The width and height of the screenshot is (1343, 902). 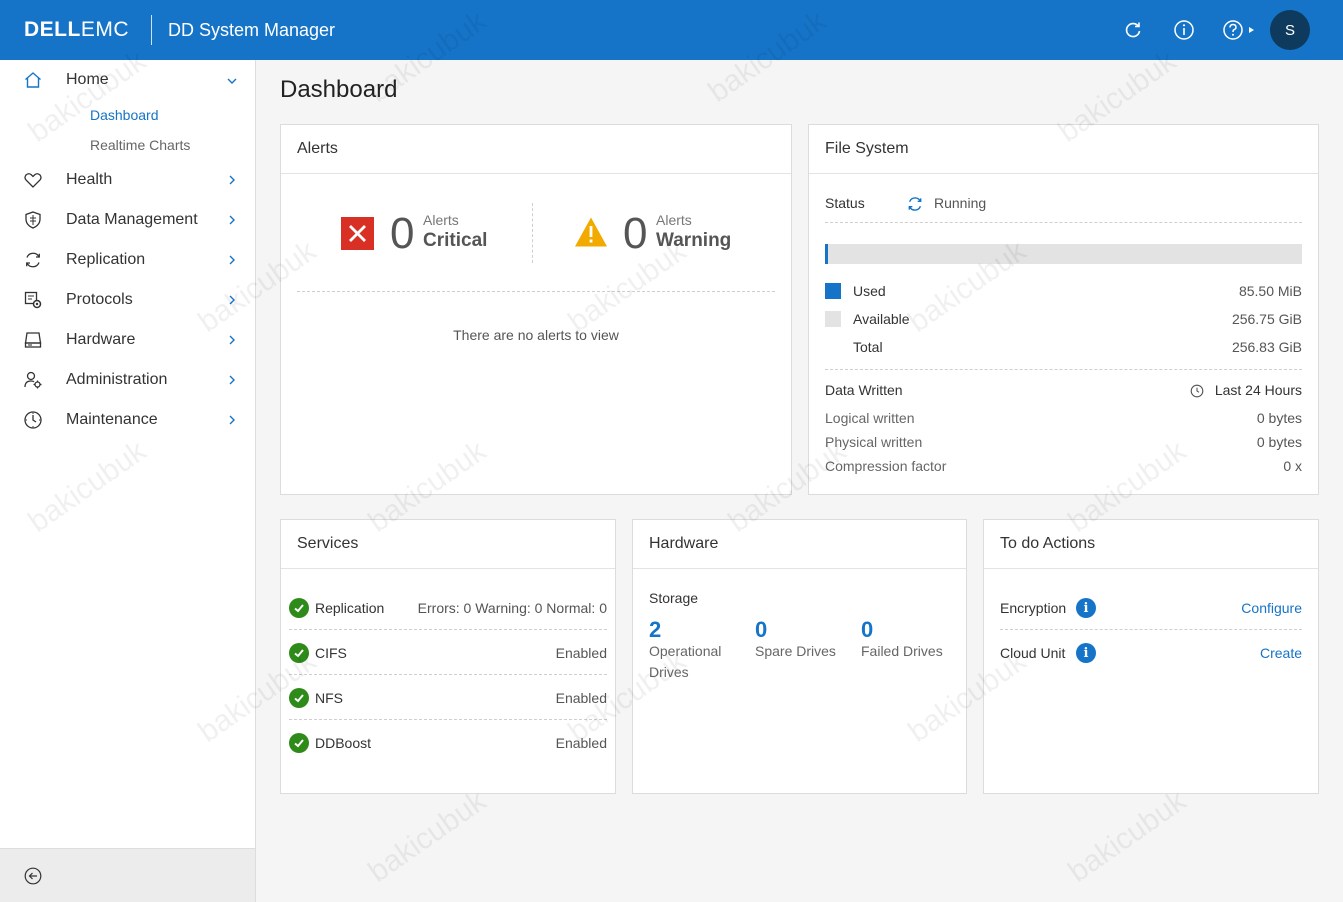 What do you see at coordinates (33, 876) in the screenshot?
I see `collapse-sidebar-icon` at bounding box center [33, 876].